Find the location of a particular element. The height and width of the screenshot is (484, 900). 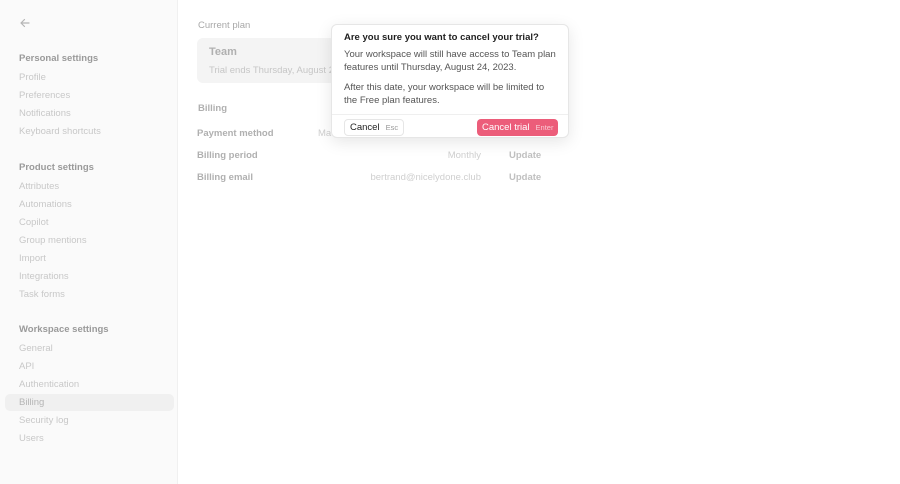

plan-trial-text: Trial ends Thursday, August 24 is located at coordinates (274, 70).